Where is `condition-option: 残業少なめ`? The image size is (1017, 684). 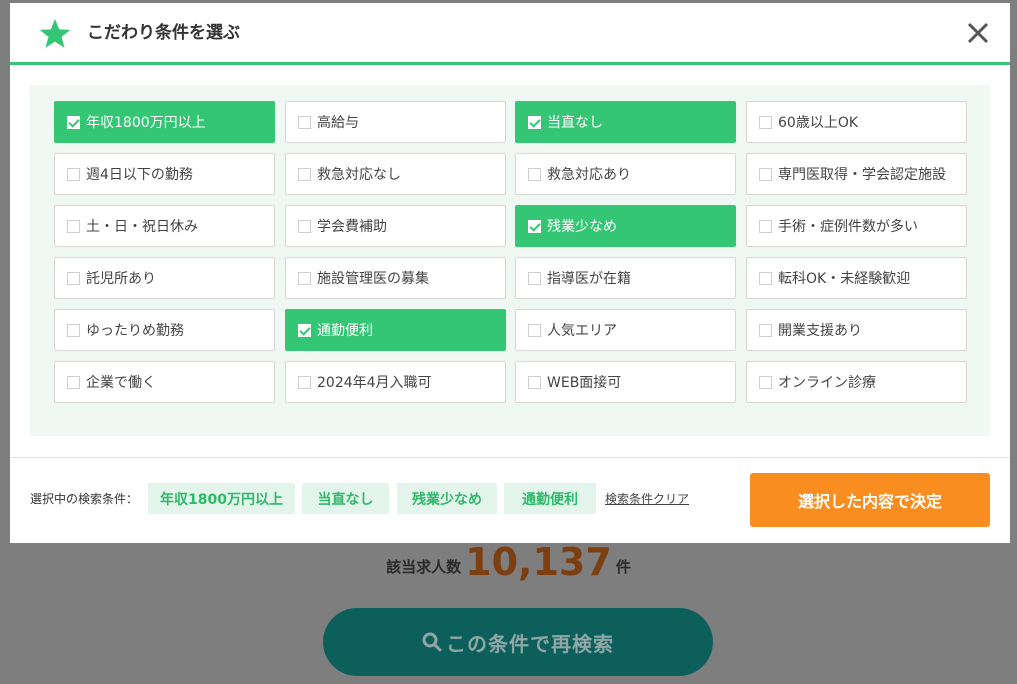 condition-option: 残業少なめ is located at coordinates (625, 226).